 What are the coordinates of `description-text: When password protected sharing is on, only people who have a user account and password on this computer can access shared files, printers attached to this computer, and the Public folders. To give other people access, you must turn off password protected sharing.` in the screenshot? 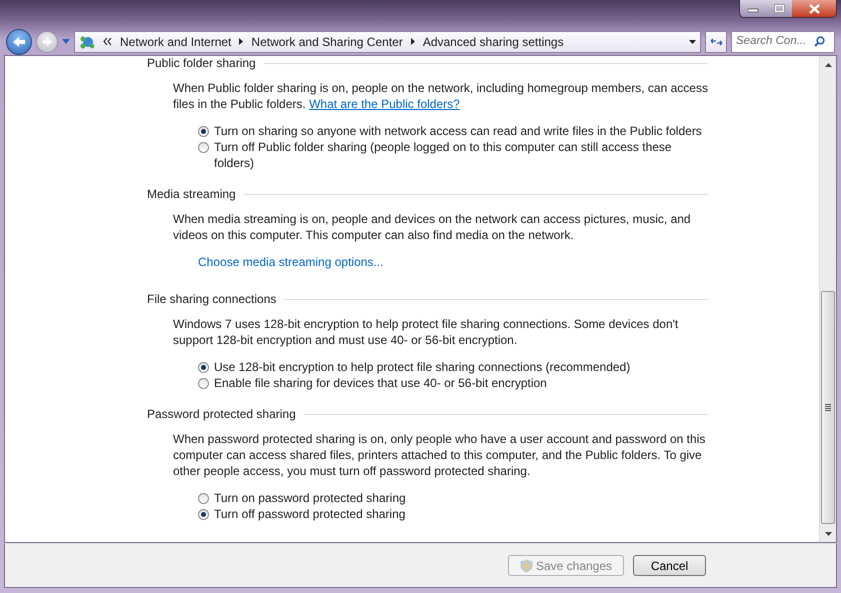 It's located at (439, 455).